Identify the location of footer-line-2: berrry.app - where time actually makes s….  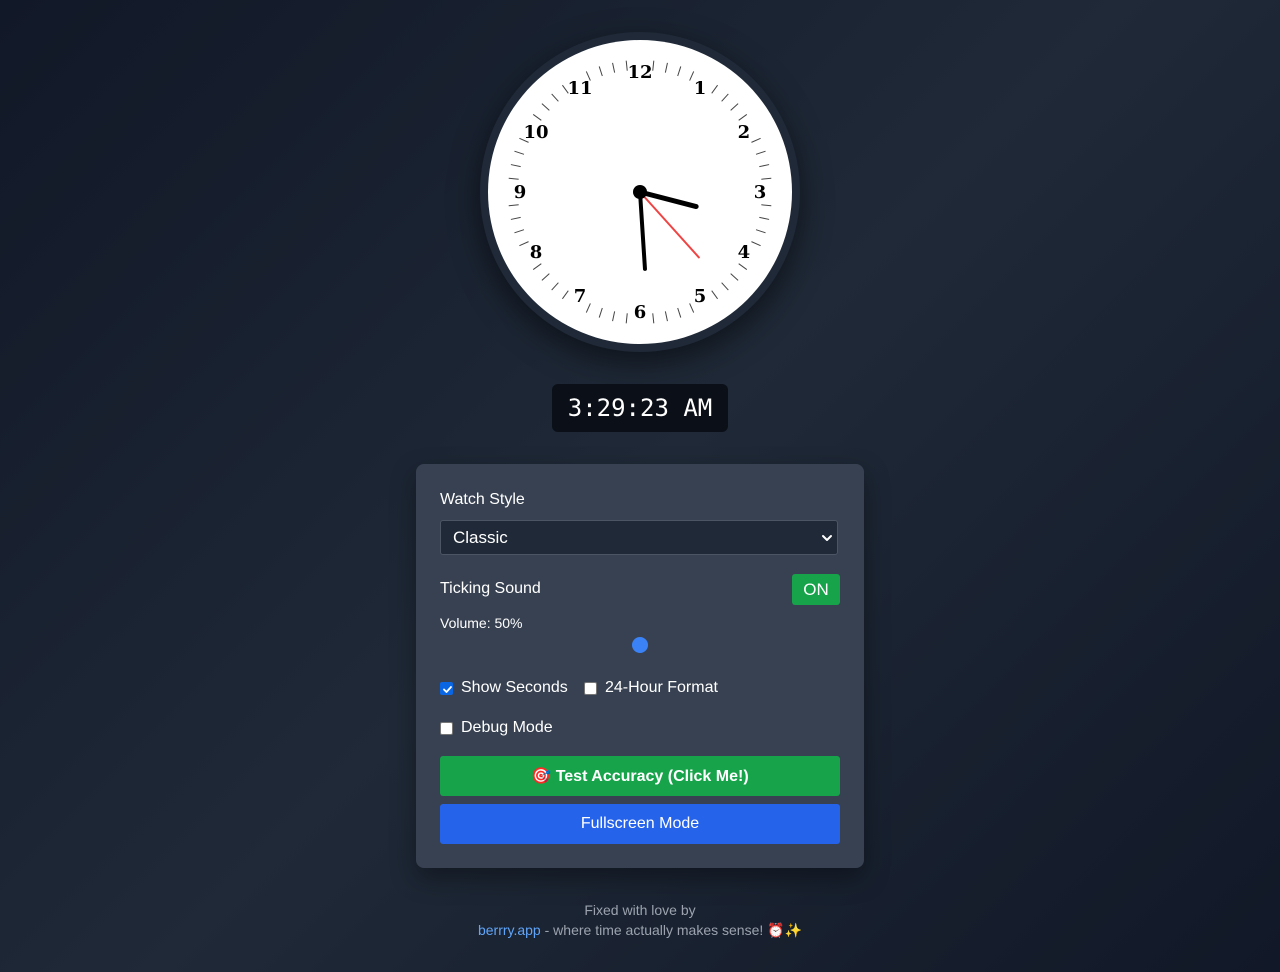
(640, 930).